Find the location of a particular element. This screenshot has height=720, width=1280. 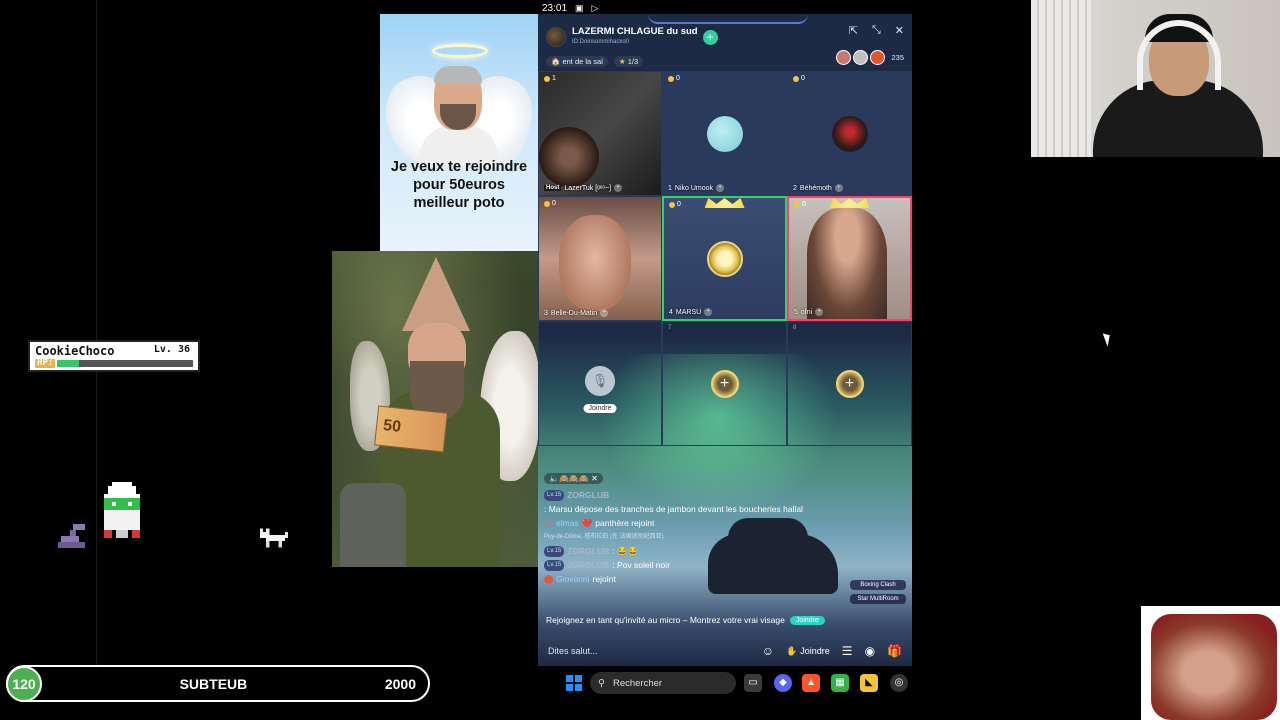

user-avatar is located at coordinates (724, 133).